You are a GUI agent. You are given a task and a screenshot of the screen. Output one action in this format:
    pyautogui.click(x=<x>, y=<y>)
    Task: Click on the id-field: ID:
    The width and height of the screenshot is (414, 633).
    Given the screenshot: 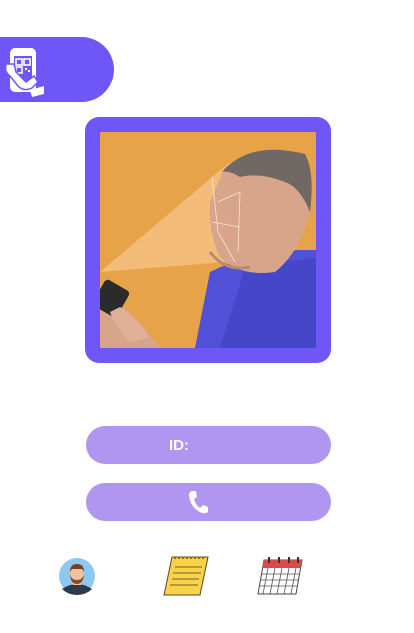 What is the action you would take?
    pyautogui.click(x=208, y=445)
    